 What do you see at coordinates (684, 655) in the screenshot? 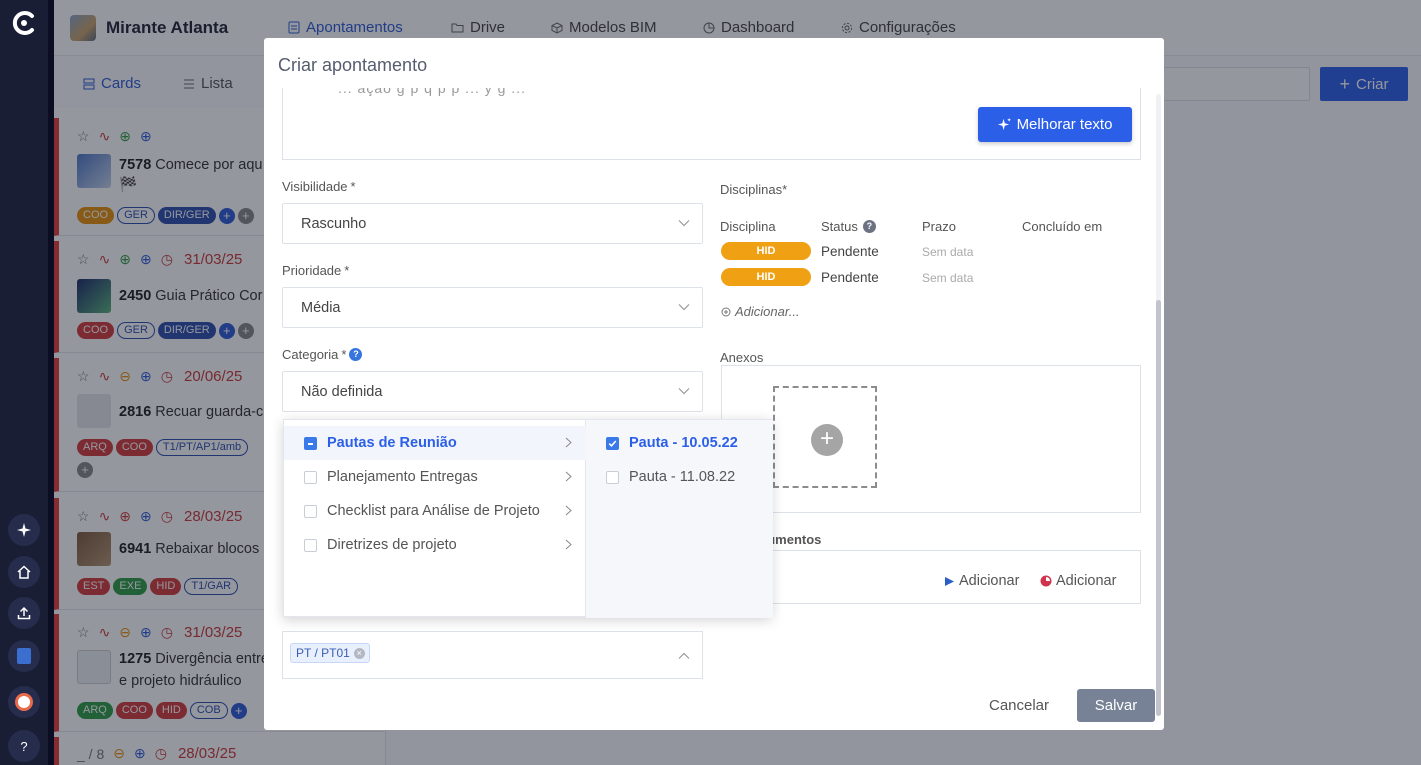
I see `chevron-up-icon` at bounding box center [684, 655].